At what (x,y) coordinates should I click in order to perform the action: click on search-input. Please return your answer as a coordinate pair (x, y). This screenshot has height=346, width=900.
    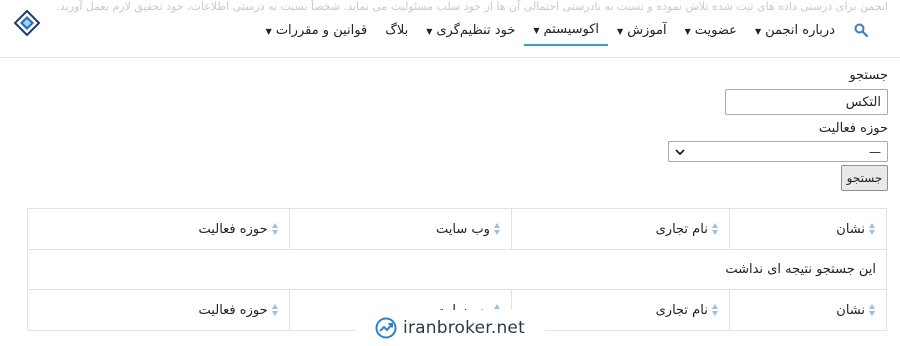
    Looking at the image, I should click on (806, 102).